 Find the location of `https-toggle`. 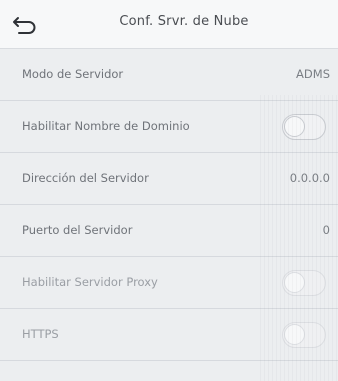

https-toggle is located at coordinates (304, 335).